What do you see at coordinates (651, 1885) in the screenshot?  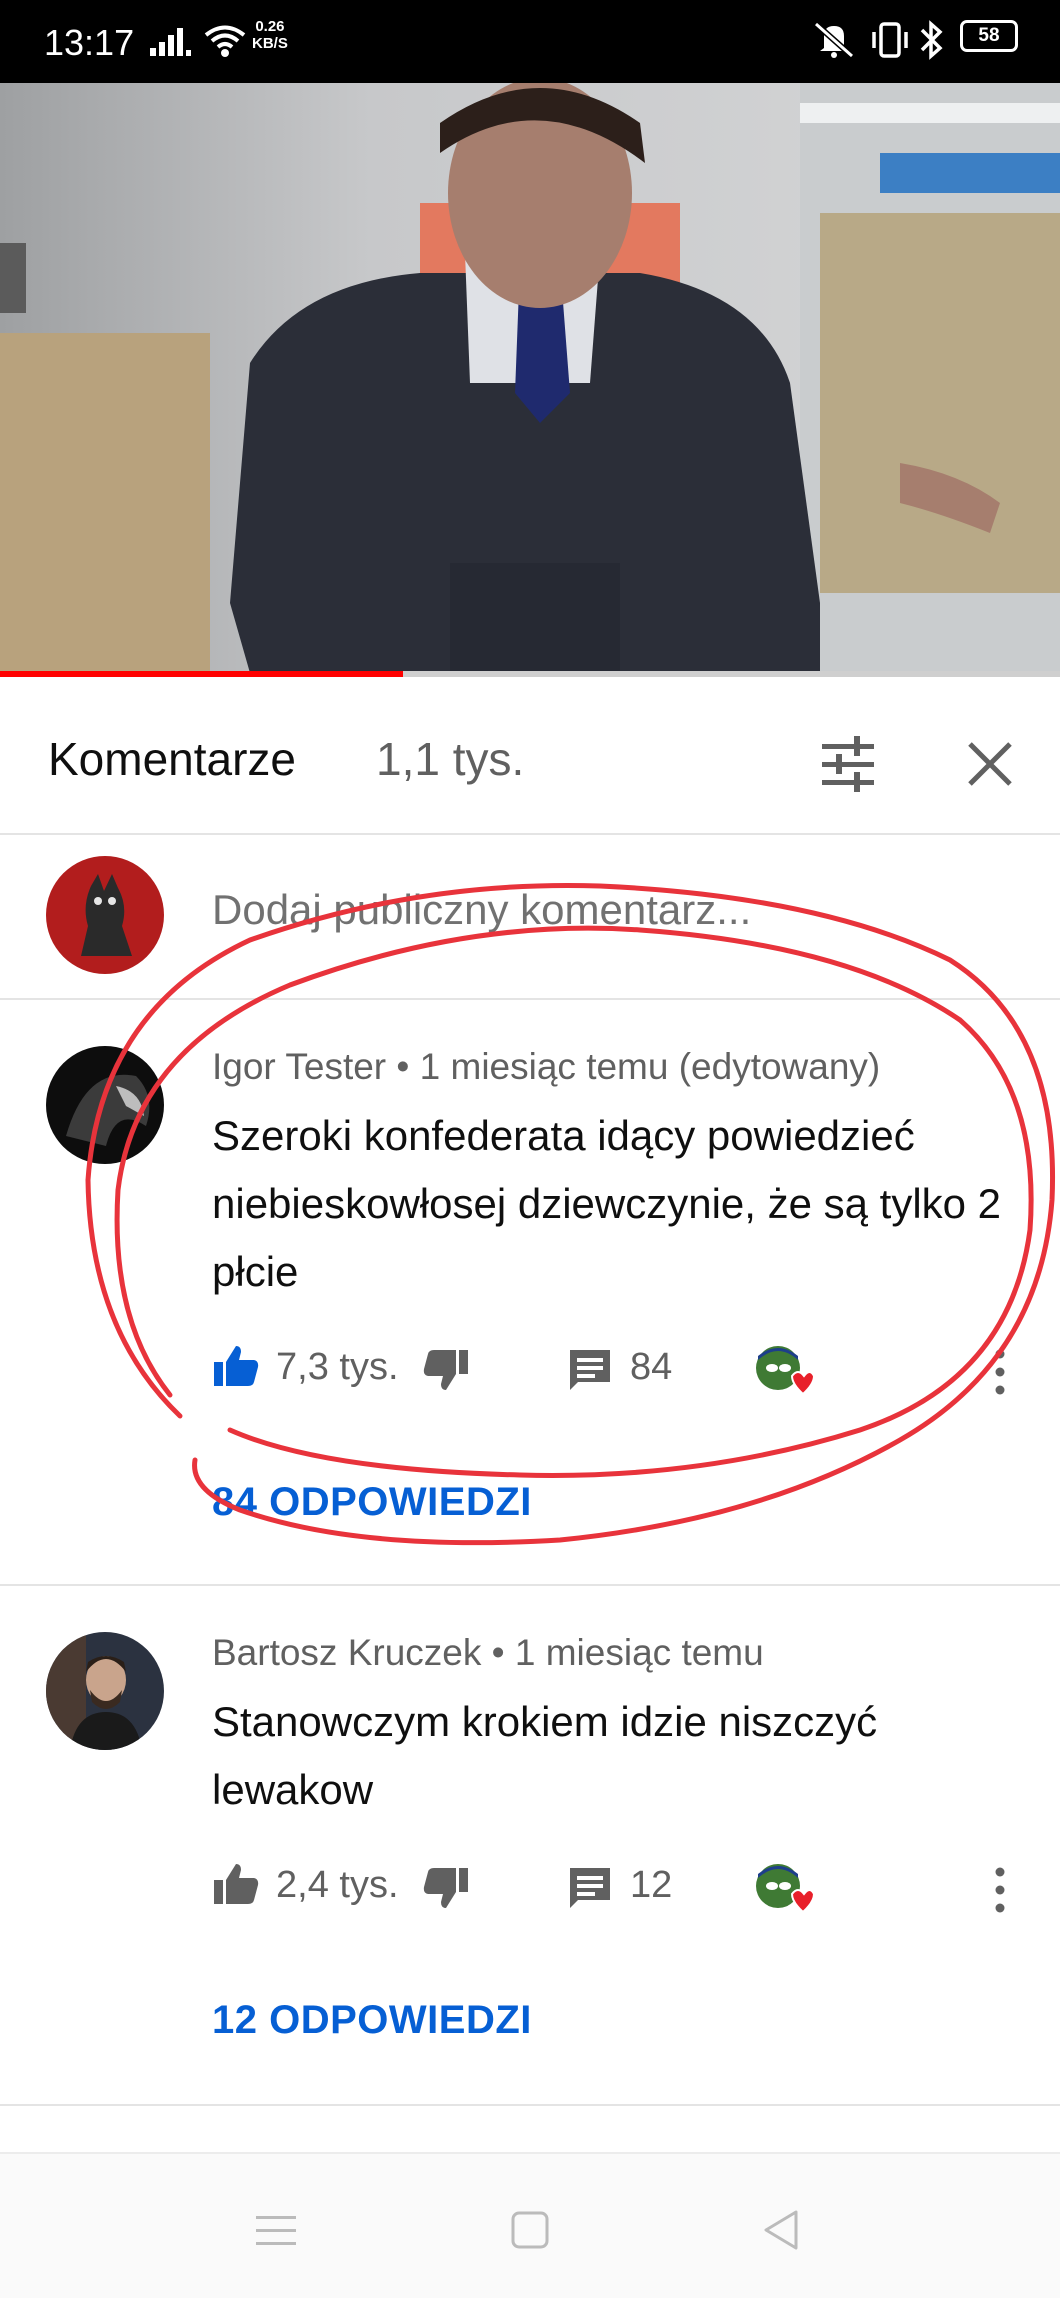 I see `reply-count: 12` at bounding box center [651, 1885].